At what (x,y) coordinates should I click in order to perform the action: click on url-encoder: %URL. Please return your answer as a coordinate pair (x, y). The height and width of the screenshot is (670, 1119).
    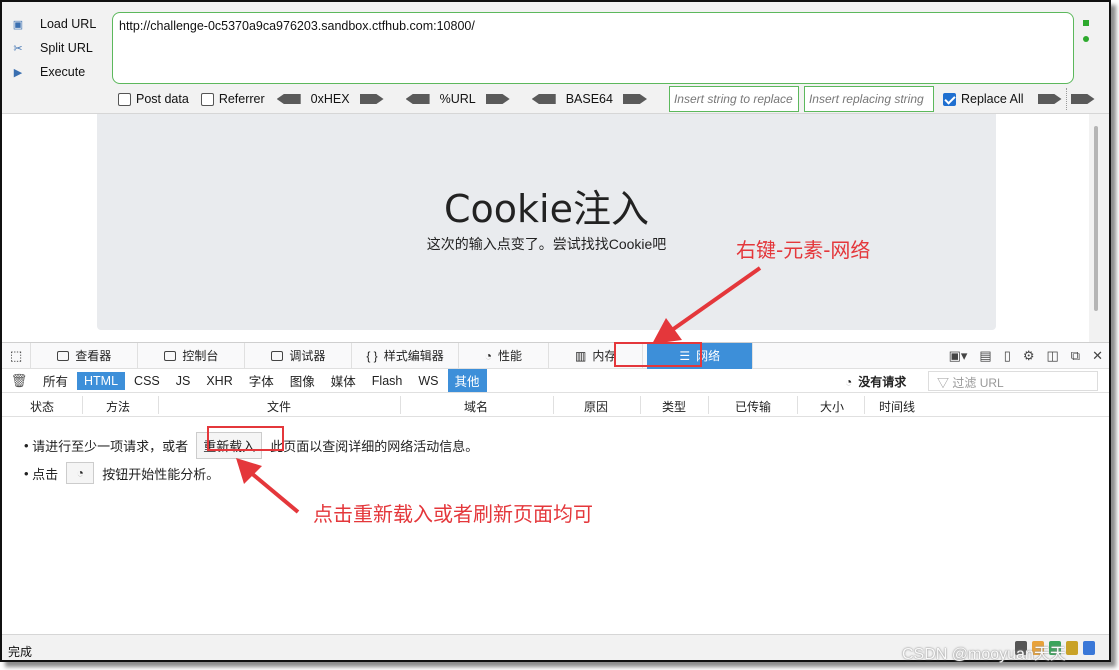
    Looking at the image, I should click on (457, 99).